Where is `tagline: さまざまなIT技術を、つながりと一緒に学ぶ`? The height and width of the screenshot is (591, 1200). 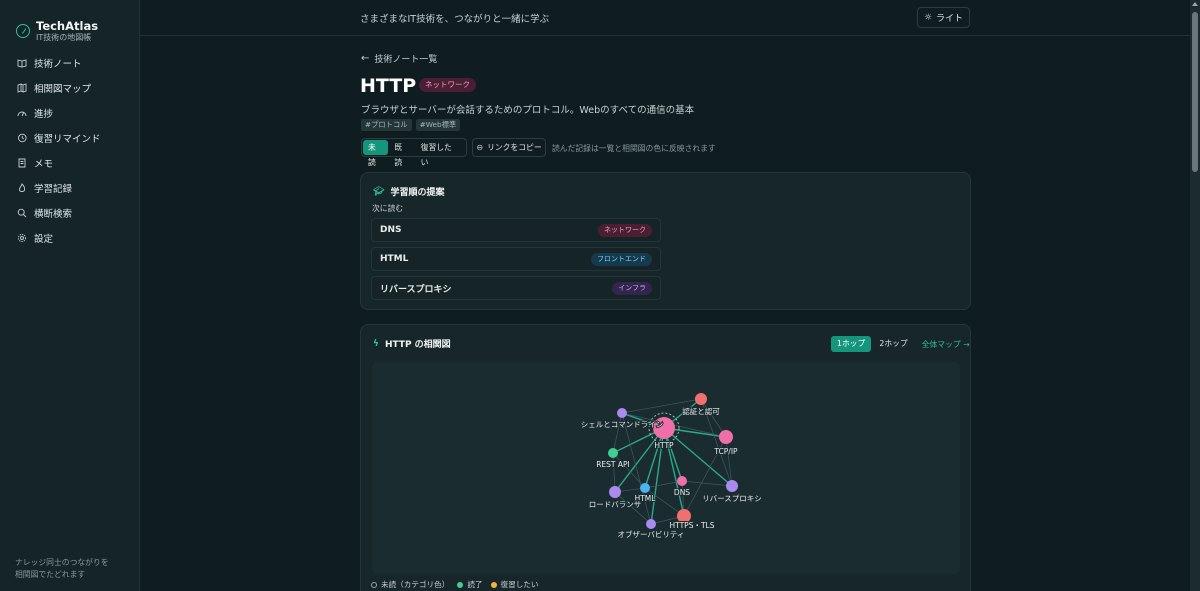 tagline: さまざまなIT技術を、つながりと一緒に学ぶ is located at coordinates (455, 19).